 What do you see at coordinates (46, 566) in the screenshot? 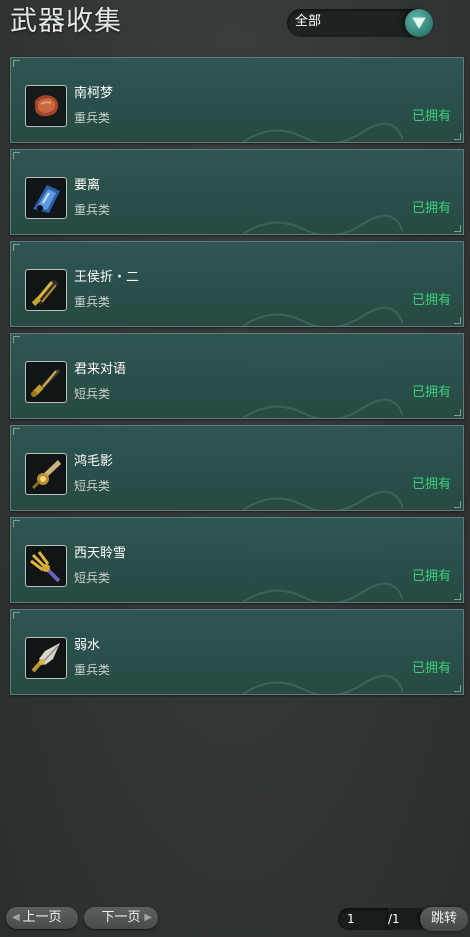
I see `trident-icon` at bounding box center [46, 566].